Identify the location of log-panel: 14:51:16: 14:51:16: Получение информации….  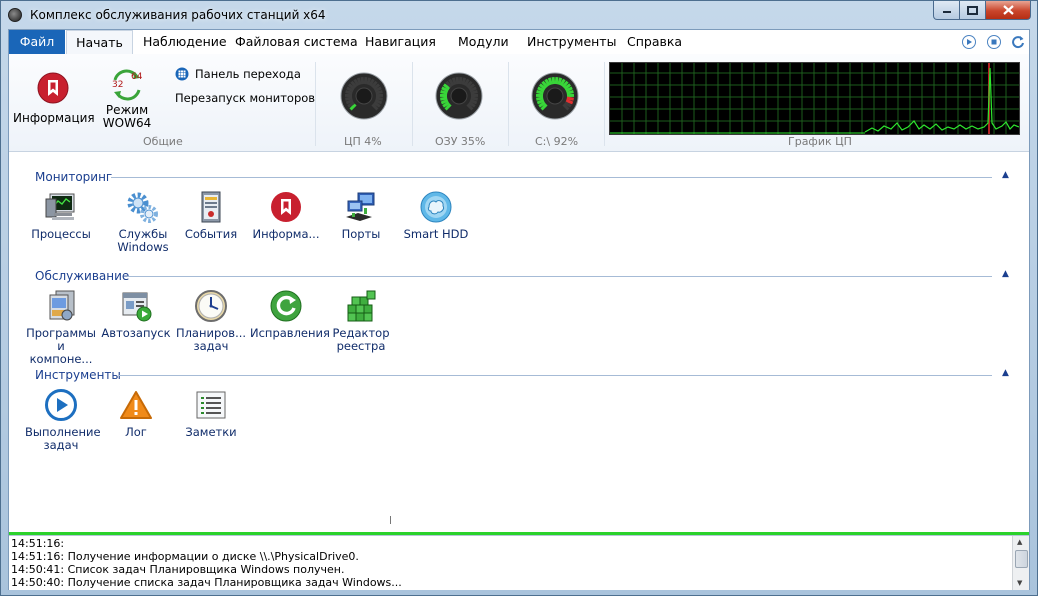
(519, 562).